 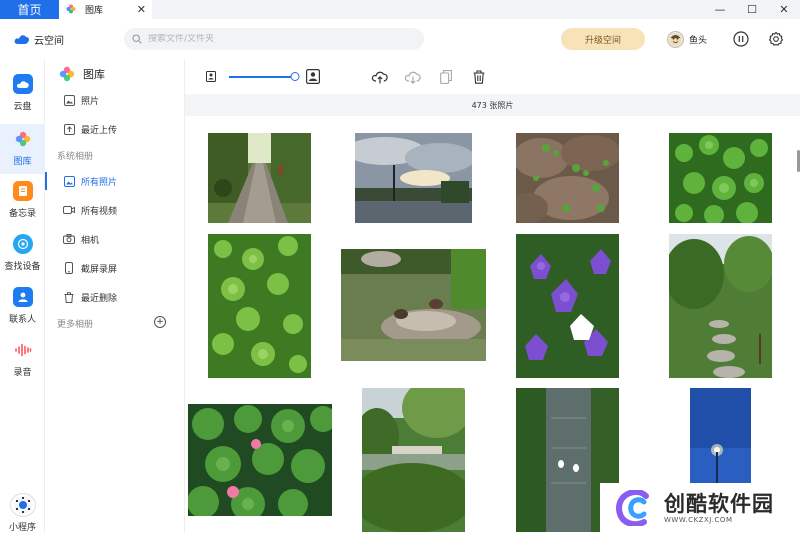 What do you see at coordinates (29, 9) in the screenshot?
I see `tab-home: 首页` at bounding box center [29, 9].